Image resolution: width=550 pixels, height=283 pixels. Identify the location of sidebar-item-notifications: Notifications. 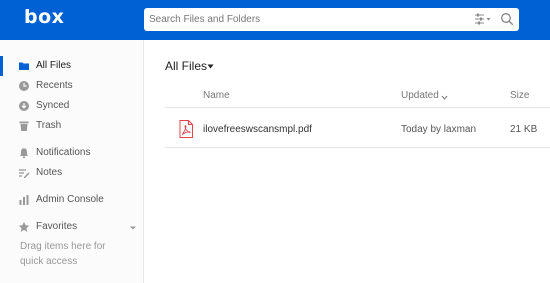
(71, 153).